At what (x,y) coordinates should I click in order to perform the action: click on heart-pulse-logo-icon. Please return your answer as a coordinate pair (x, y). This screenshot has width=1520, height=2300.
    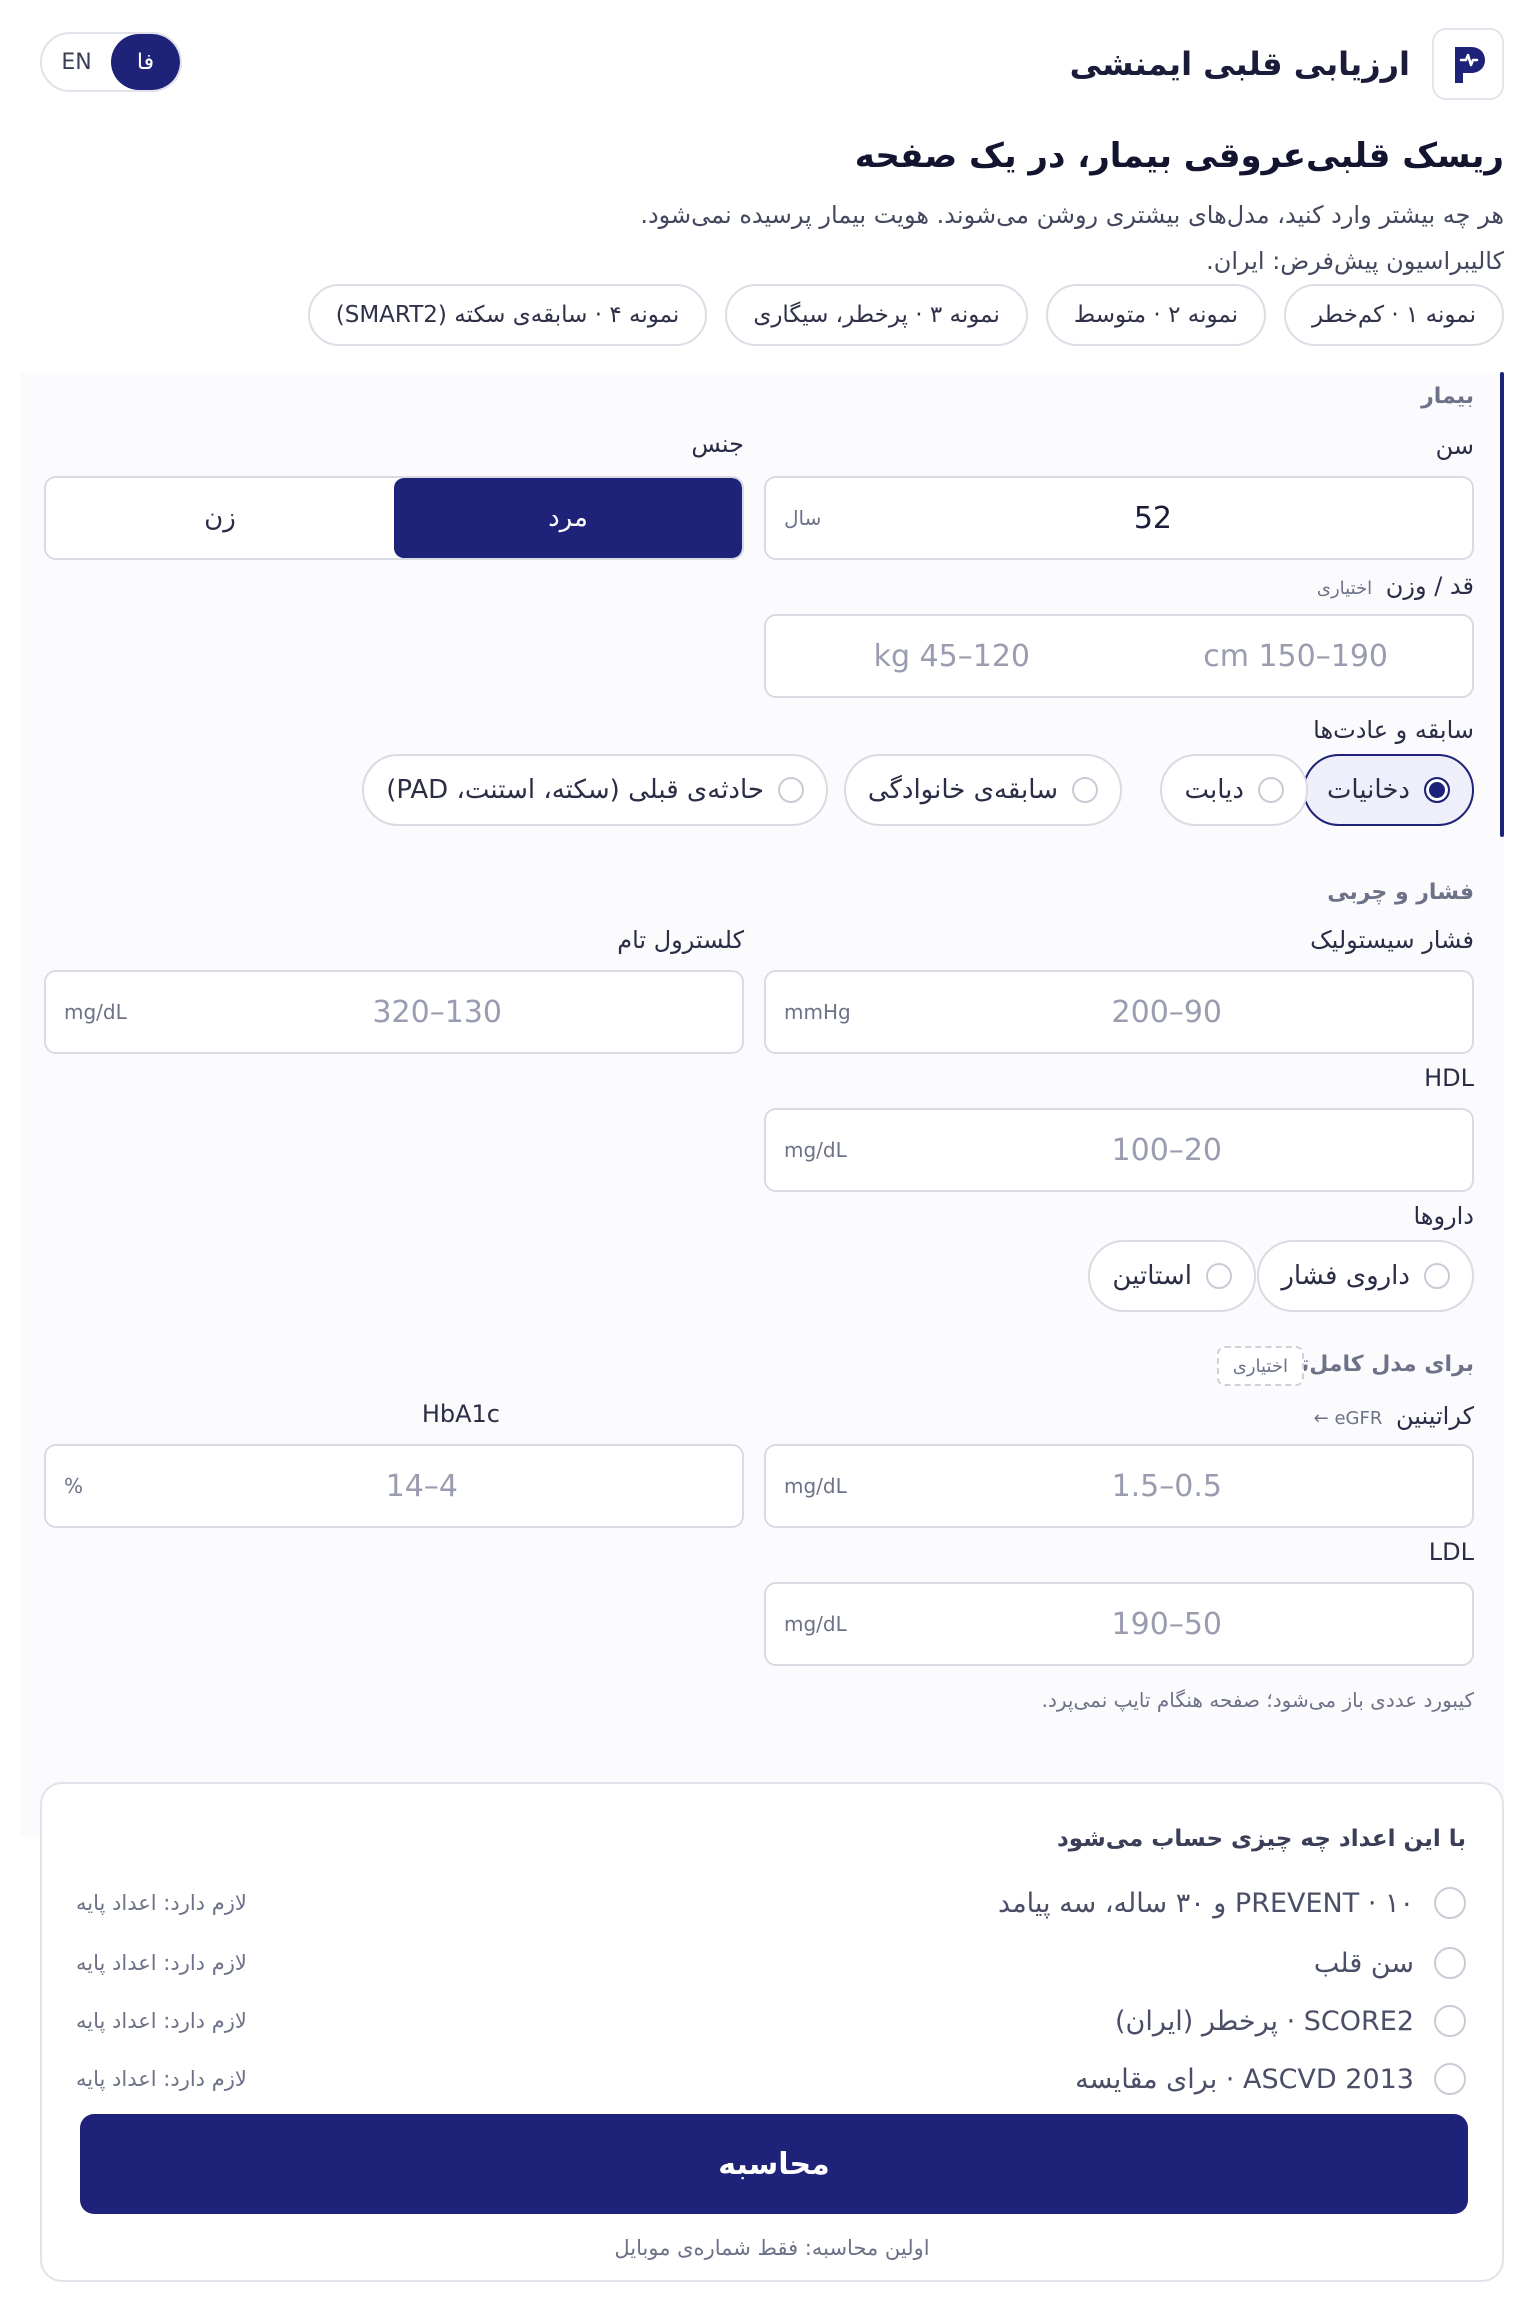
    Looking at the image, I should click on (1470, 65).